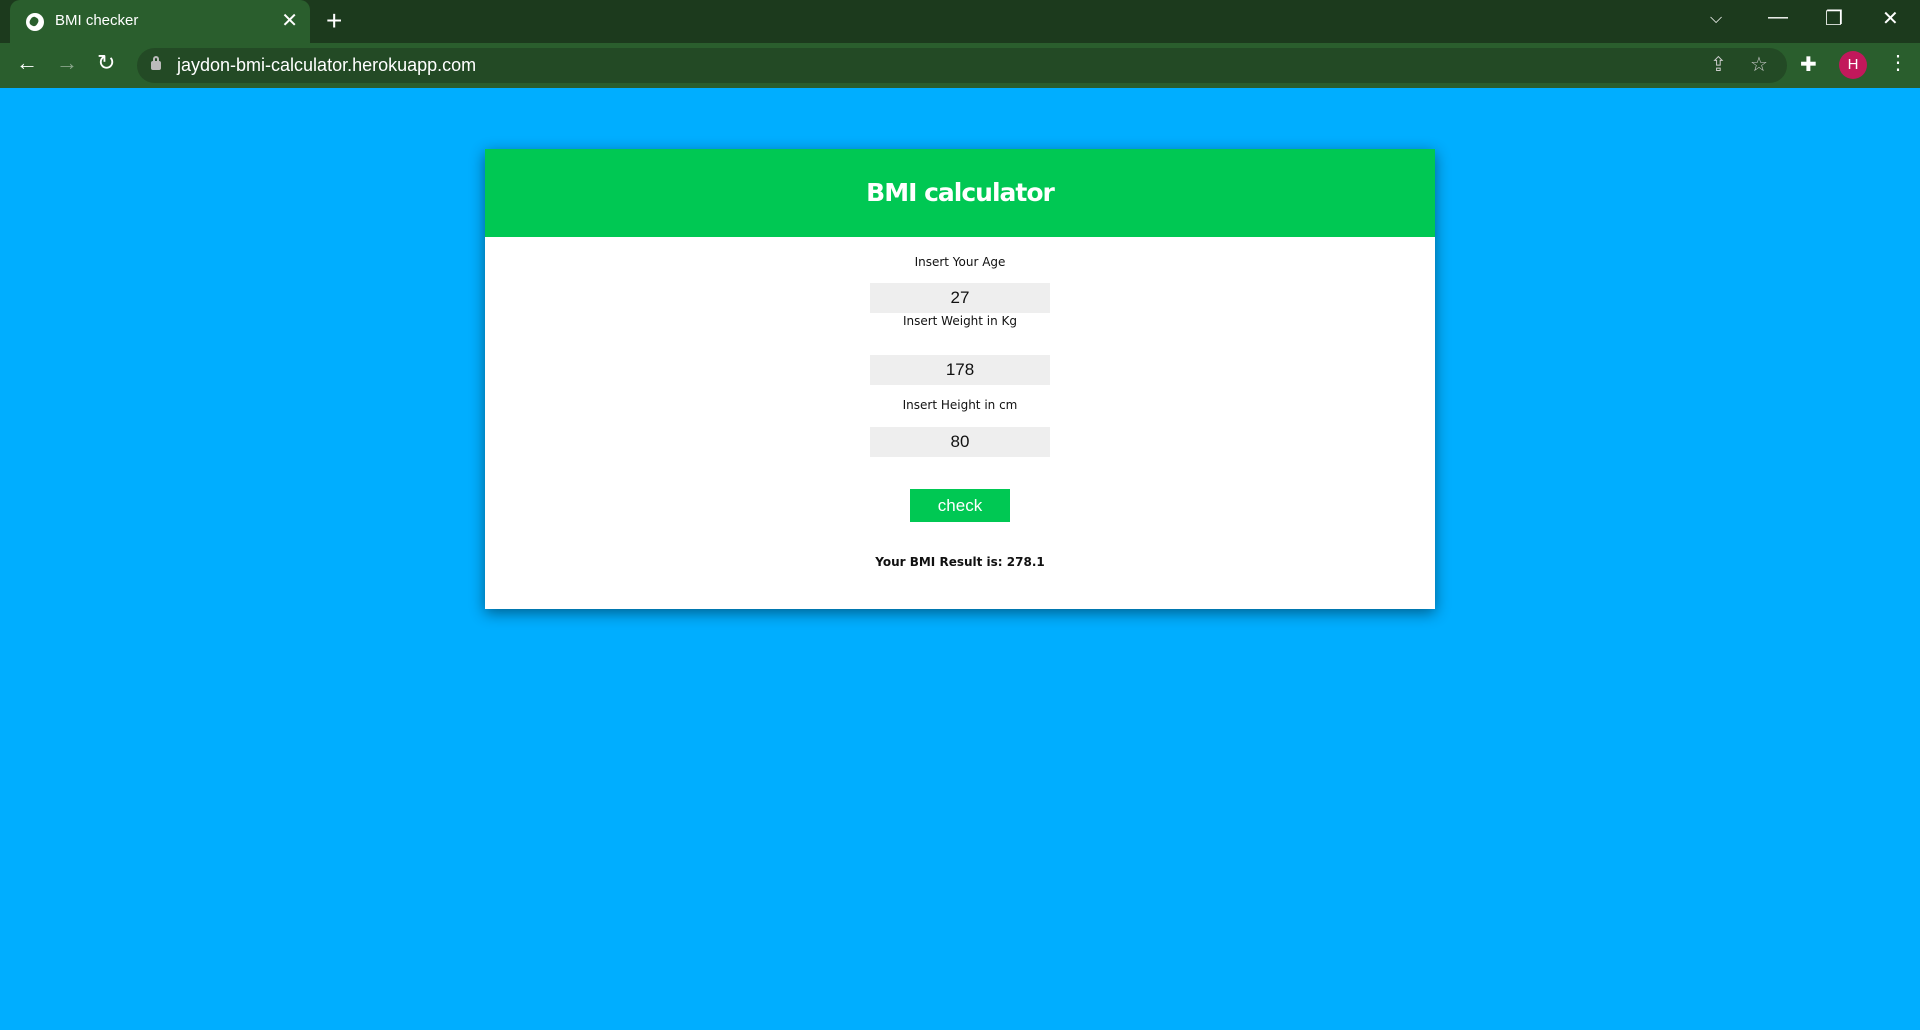  I want to click on share-icon: ⇪, so click(1718, 64).